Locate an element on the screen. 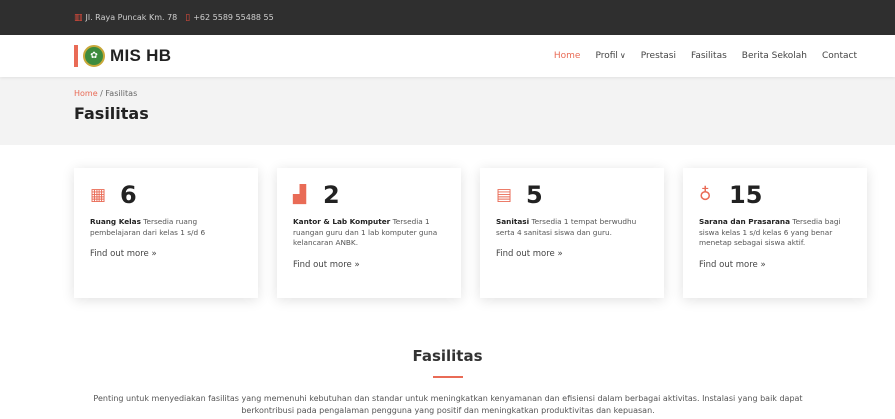 The width and height of the screenshot is (895, 419). card-title: Ruang Kelas is located at coordinates (115, 221).